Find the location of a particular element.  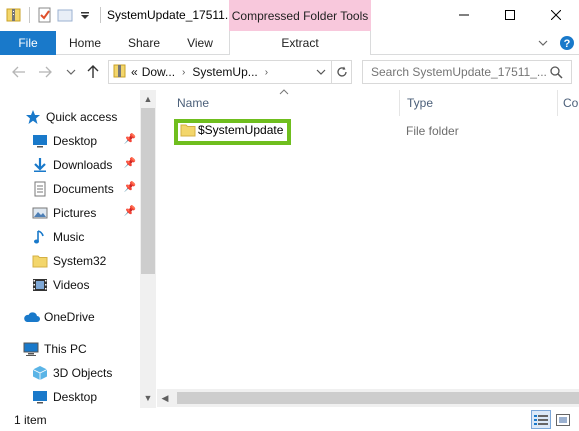

address-dropdown-button is located at coordinates (320, 72).